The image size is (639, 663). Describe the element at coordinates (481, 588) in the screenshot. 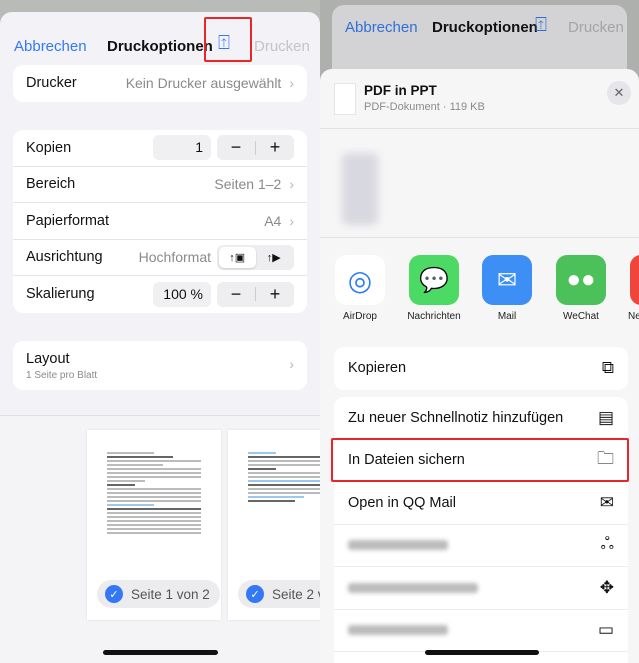

I see `blurred-action-2: ✥` at that location.